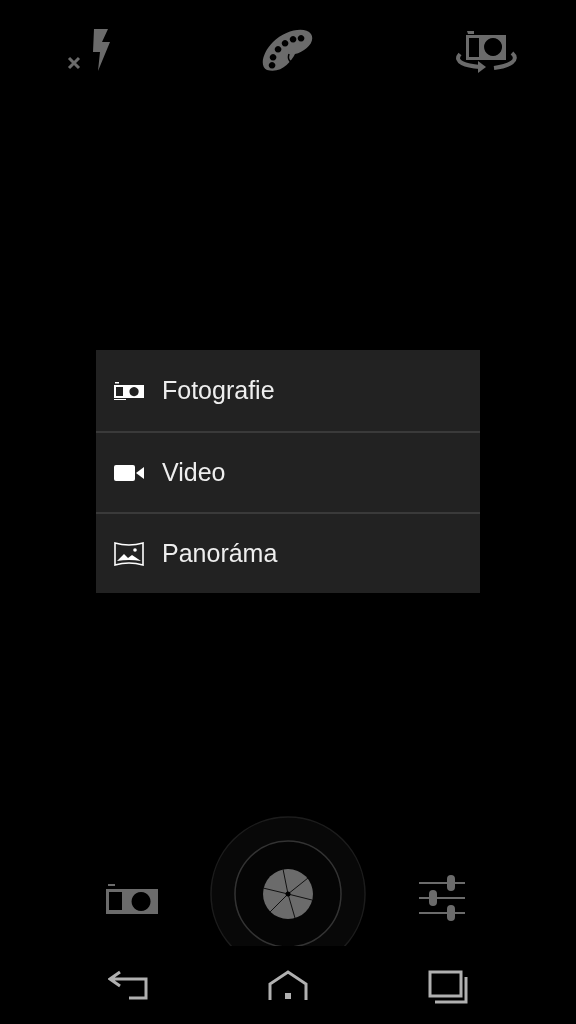 The image size is (576, 1024). I want to click on settings-sliders-icon, so click(442, 898).